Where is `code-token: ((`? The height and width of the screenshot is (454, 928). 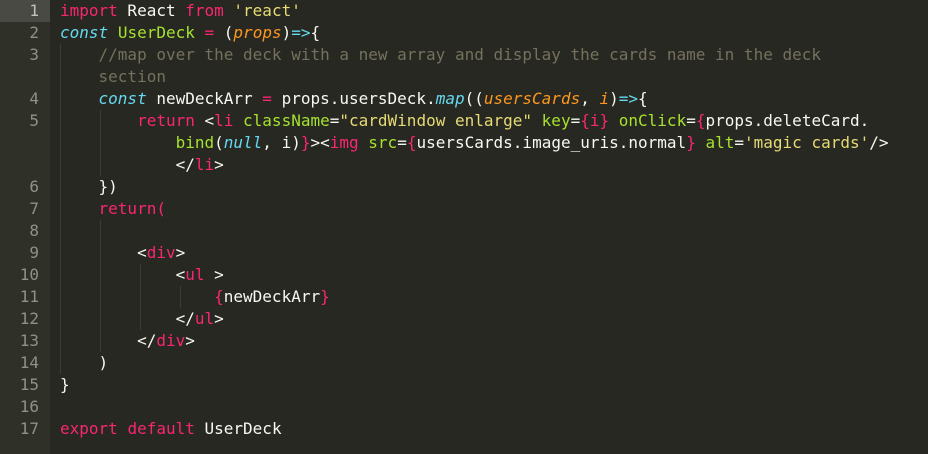 code-token: (( is located at coordinates (474, 98).